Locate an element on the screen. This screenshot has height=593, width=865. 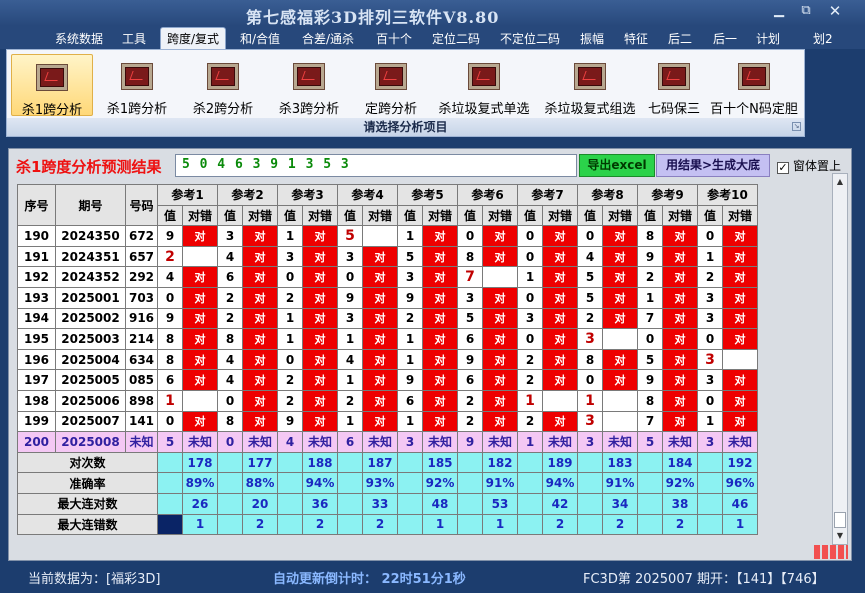
menu-diff-kill: 合差/通杀 is located at coordinates (328, 38).